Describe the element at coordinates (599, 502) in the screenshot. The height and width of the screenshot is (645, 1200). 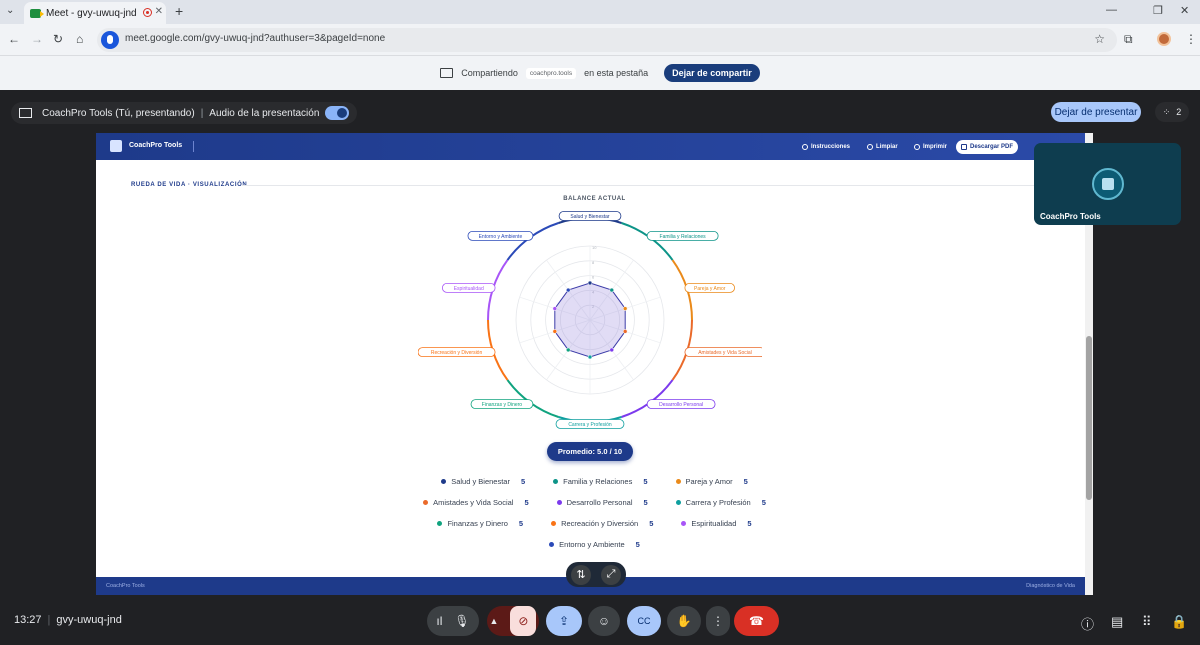
I see `legend-label: Desarrollo Personal` at that location.